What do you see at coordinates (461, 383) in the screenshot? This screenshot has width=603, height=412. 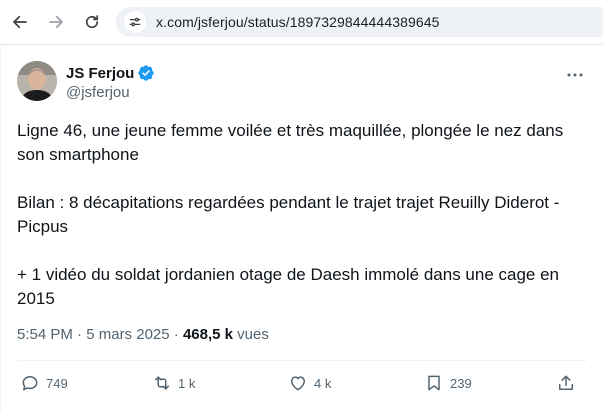 I see `bookmark-count: 239` at bounding box center [461, 383].